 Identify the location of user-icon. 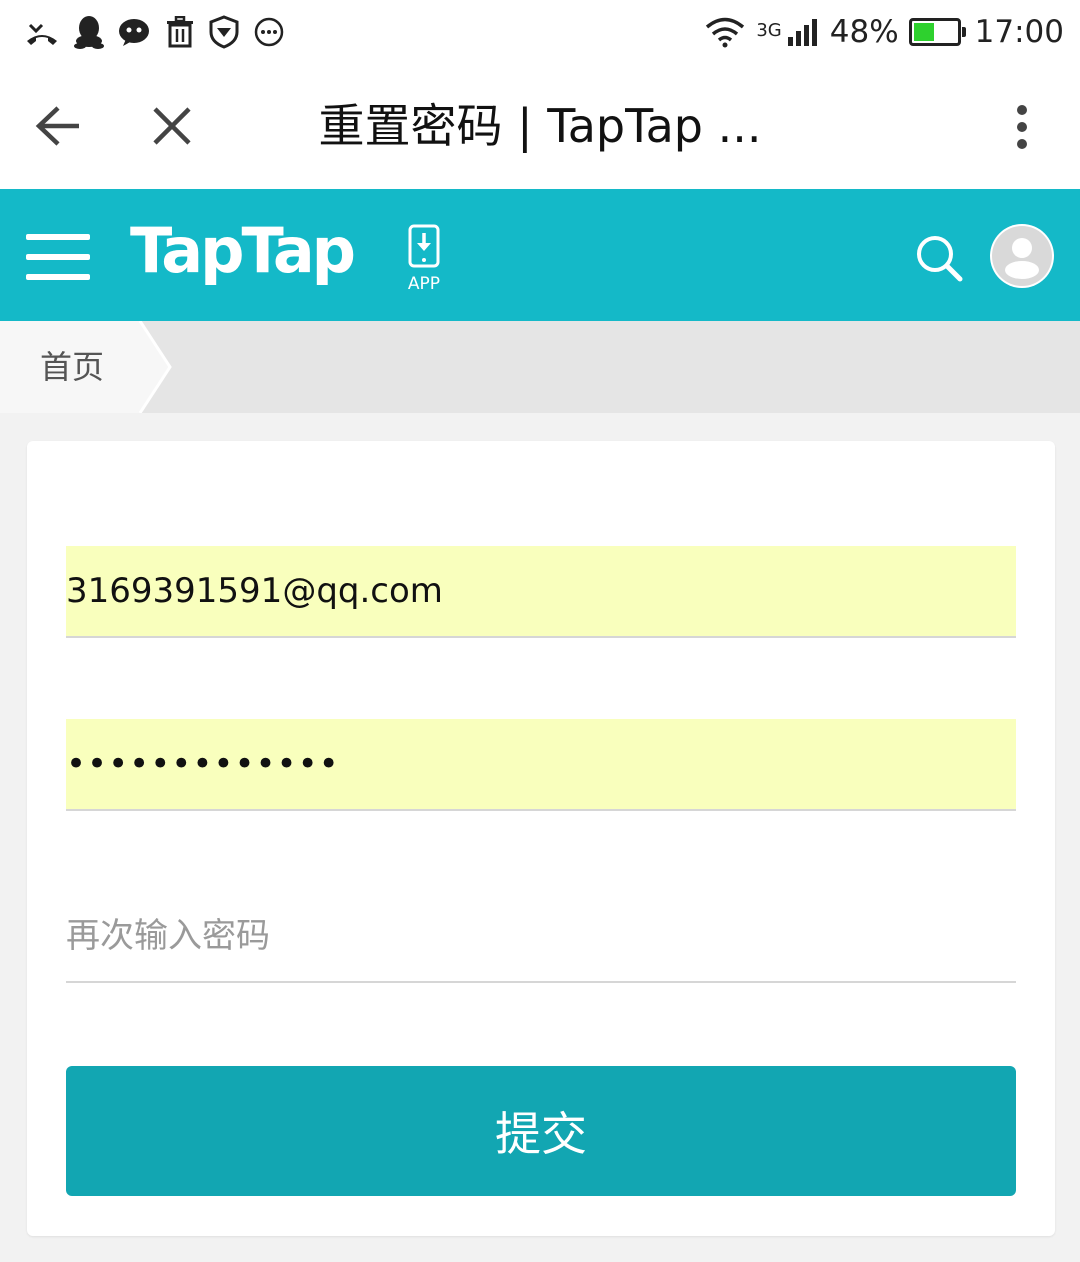
(1022, 256).